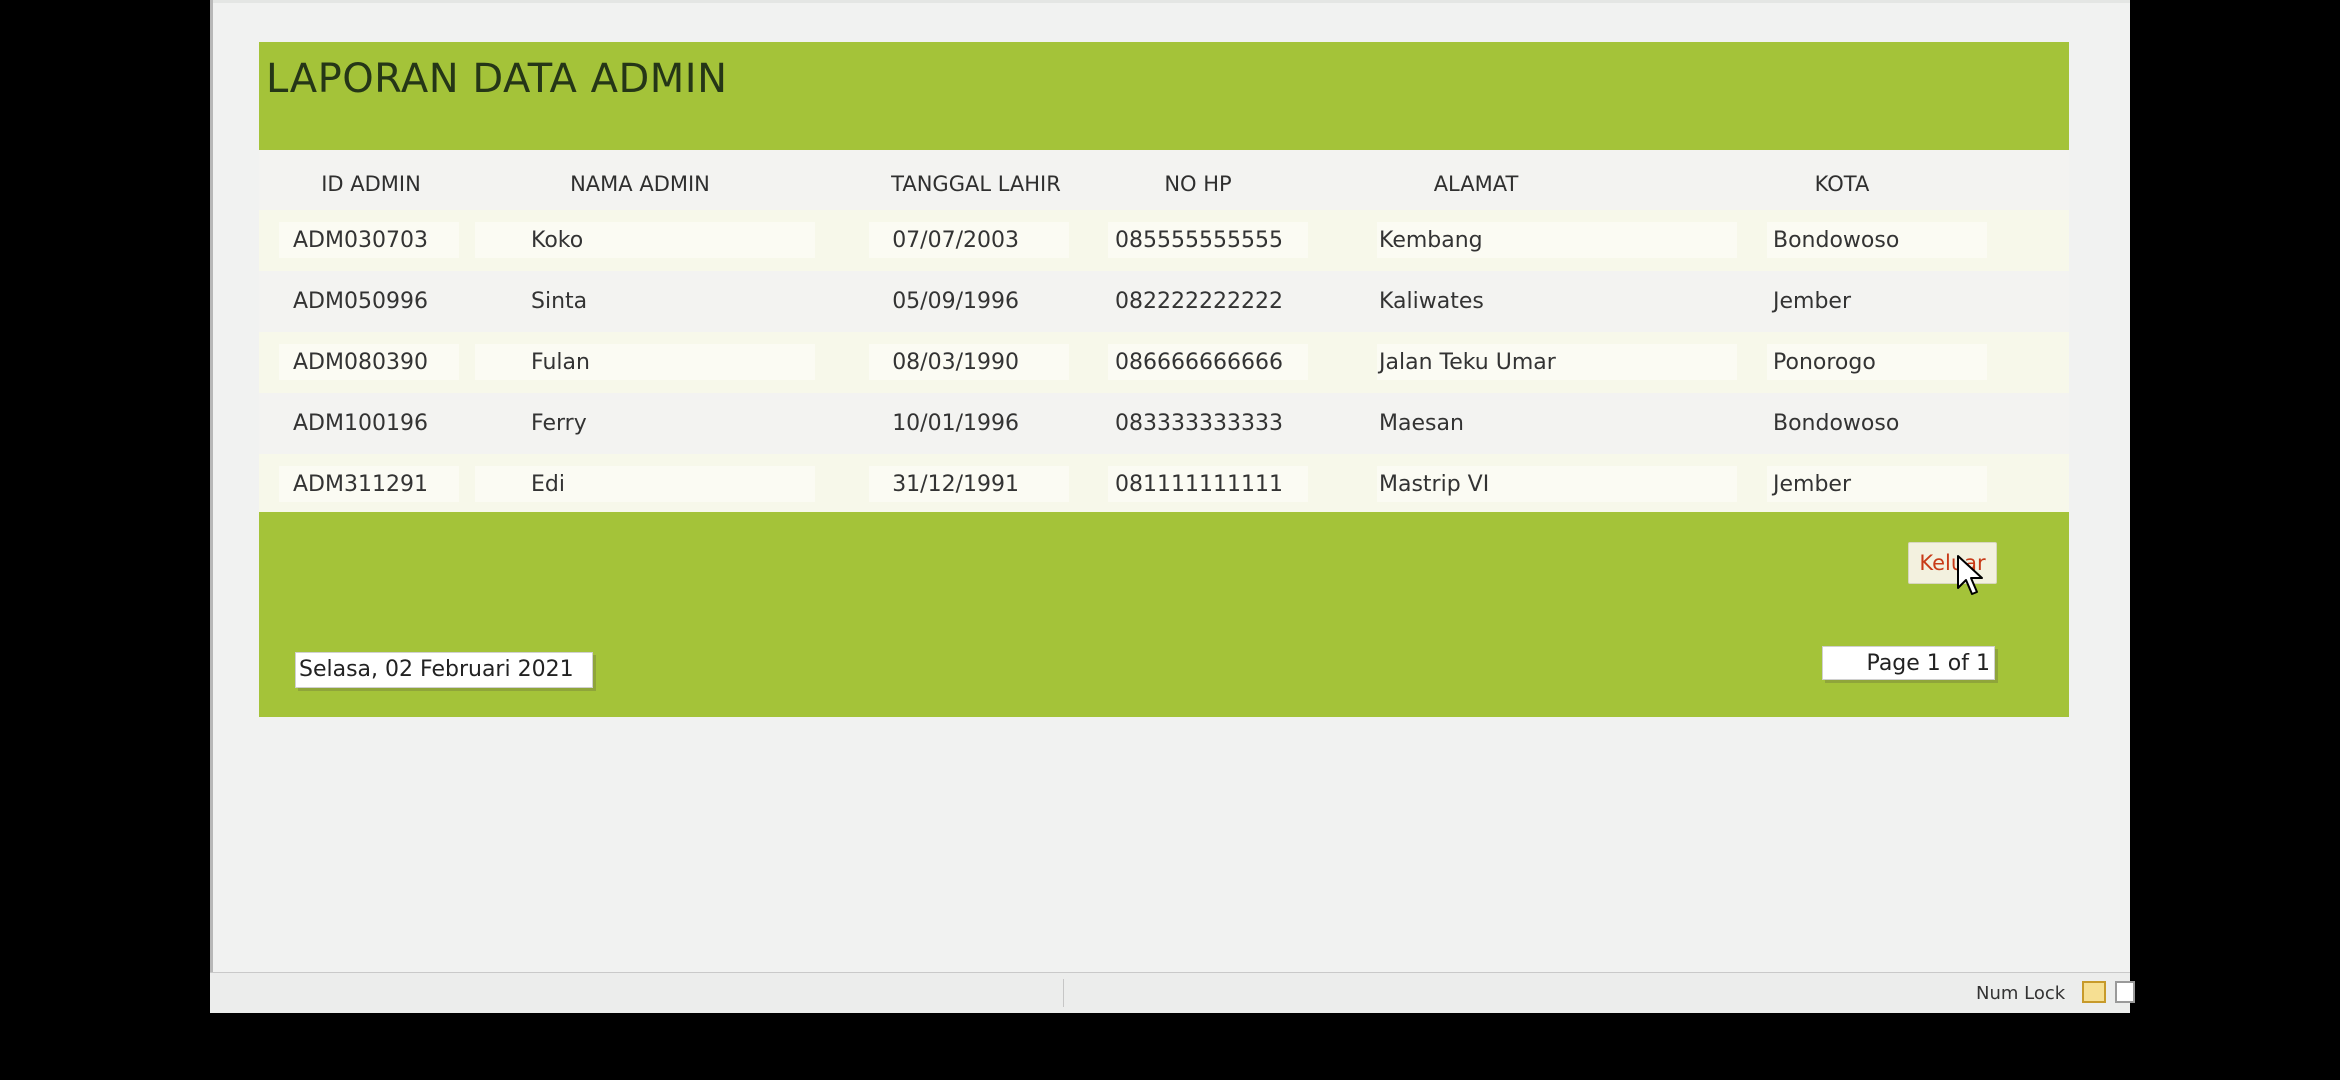 Image resolution: width=2340 pixels, height=1080 pixels. I want to click on numlock-indicator: Num Lock, so click(2021, 993).